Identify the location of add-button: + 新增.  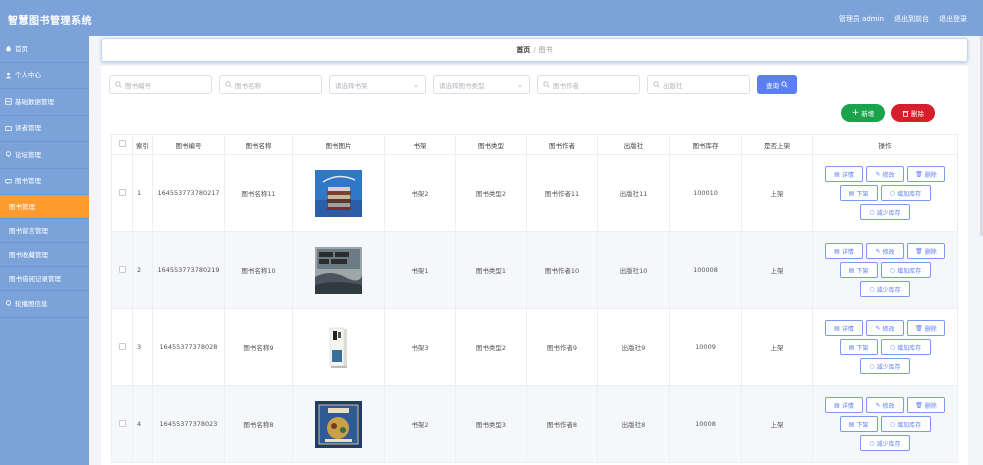
(863, 113).